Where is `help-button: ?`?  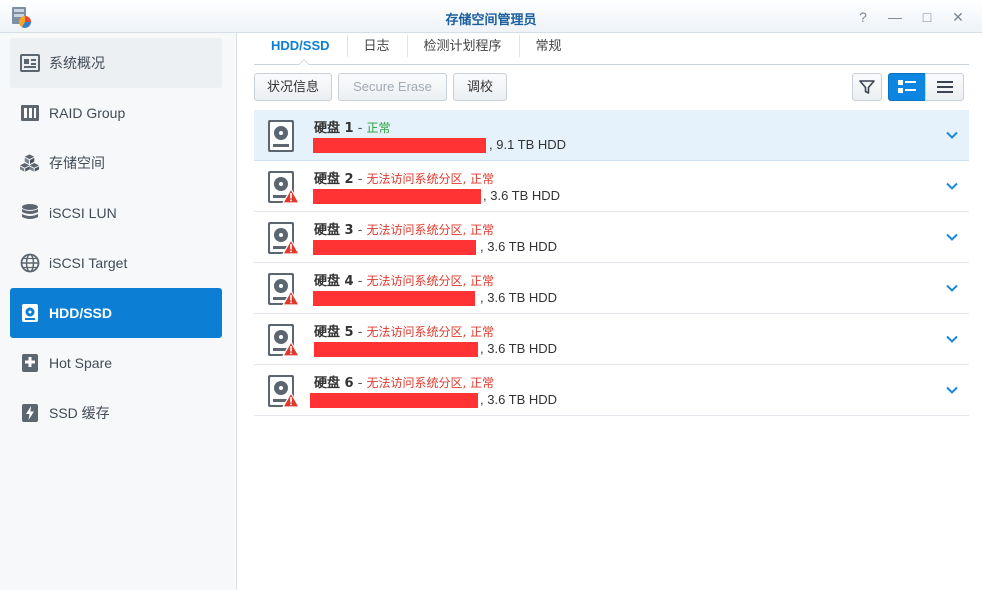
help-button: ? is located at coordinates (863, 17).